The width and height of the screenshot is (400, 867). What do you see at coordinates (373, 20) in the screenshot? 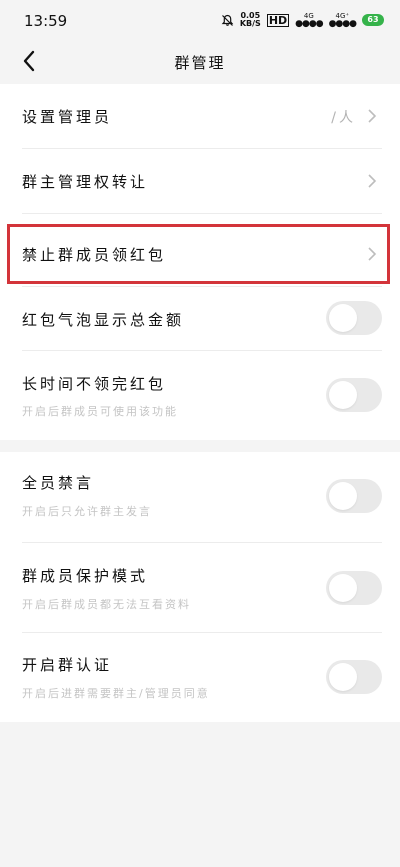
I see `battery-icon: 63` at bounding box center [373, 20].